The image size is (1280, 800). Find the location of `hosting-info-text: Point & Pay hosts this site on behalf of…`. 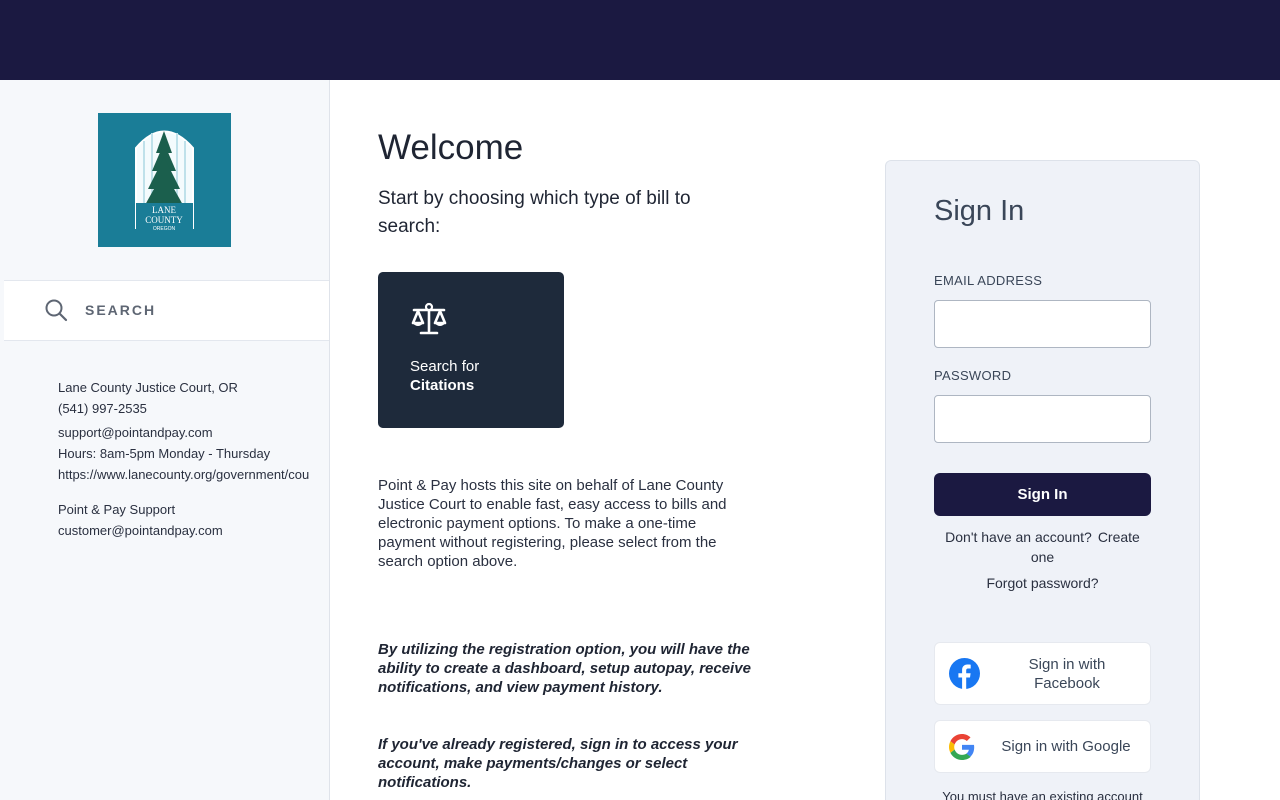

hosting-info-text: Point & Pay hosts this site on behalf of… is located at coordinates (552, 523).